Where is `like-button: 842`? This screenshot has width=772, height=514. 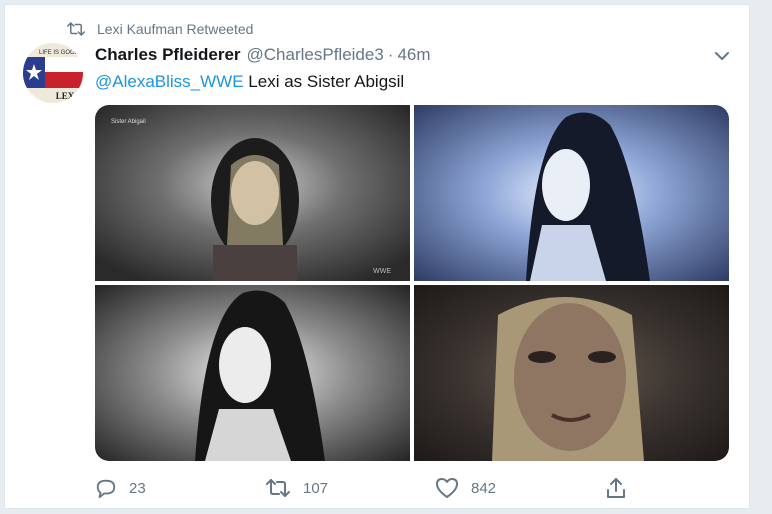
like-button: 842 is located at coordinates (465, 488).